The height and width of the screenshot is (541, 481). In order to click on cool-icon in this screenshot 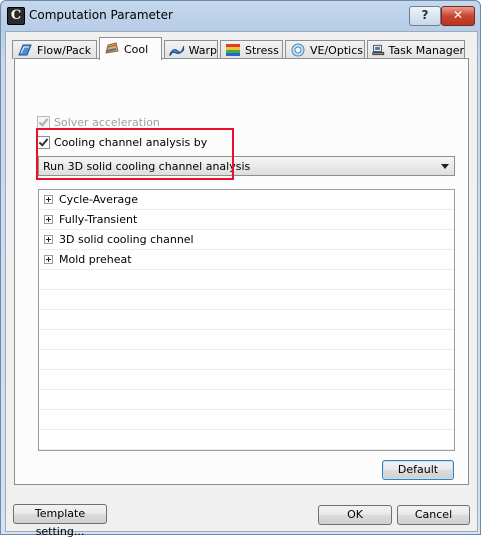, I will do `click(112, 48)`.